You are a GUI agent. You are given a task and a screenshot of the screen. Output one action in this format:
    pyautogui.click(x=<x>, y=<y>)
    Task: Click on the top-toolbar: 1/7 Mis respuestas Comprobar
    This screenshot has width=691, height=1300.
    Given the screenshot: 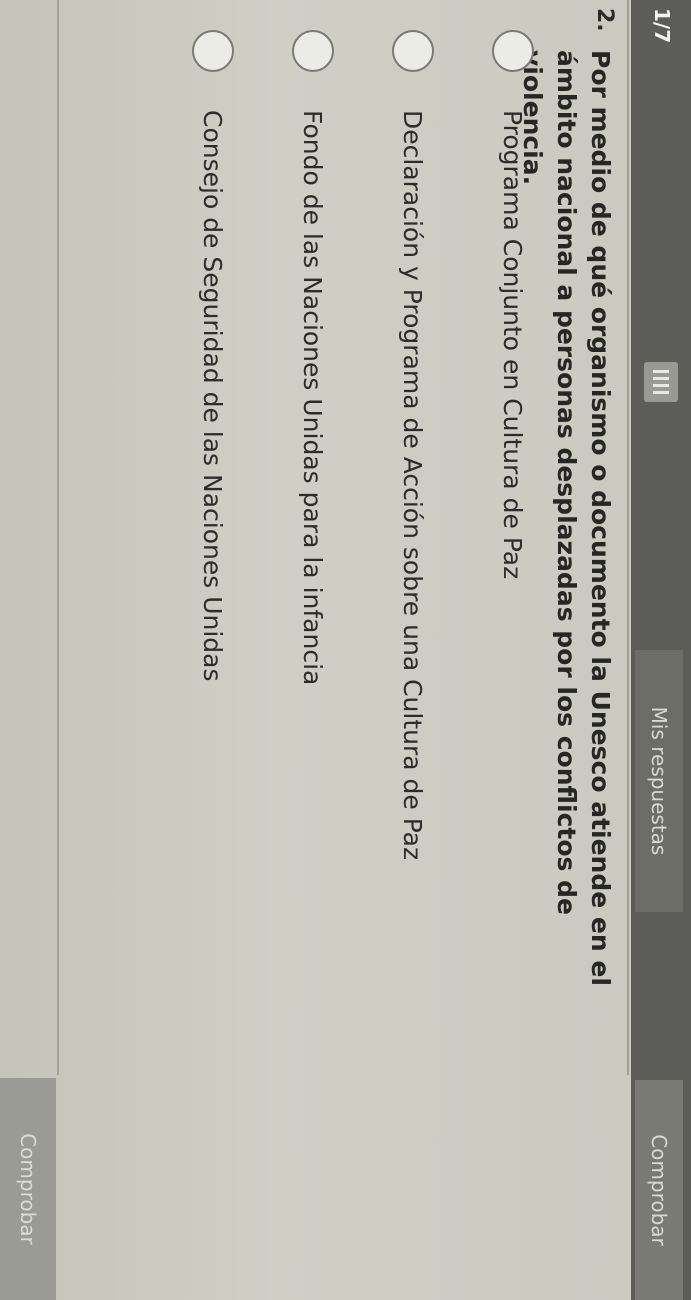 What is the action you would take?
    pyautogui.click(x=661, y=650)
    